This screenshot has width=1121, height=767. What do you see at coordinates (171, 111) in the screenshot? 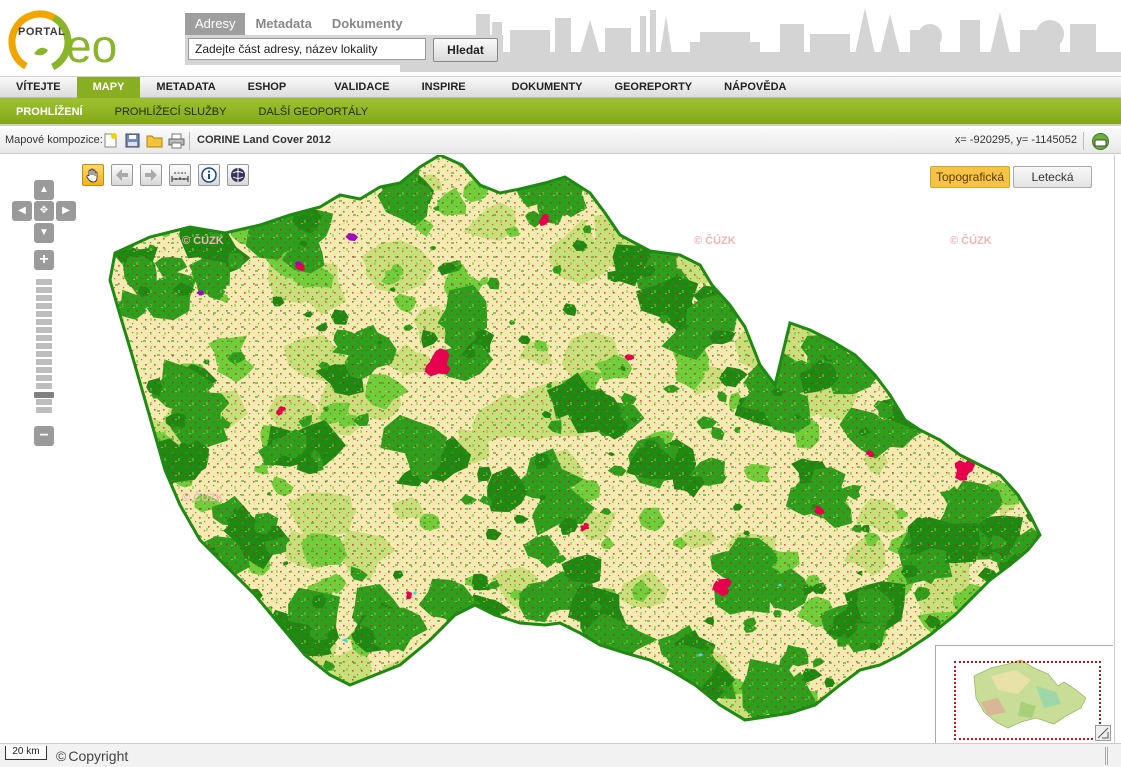
I see `subnav-prohlizeci-sluzby: PROHLÍŽECÍ SLUŽBY` at bounding box center [171, 111].